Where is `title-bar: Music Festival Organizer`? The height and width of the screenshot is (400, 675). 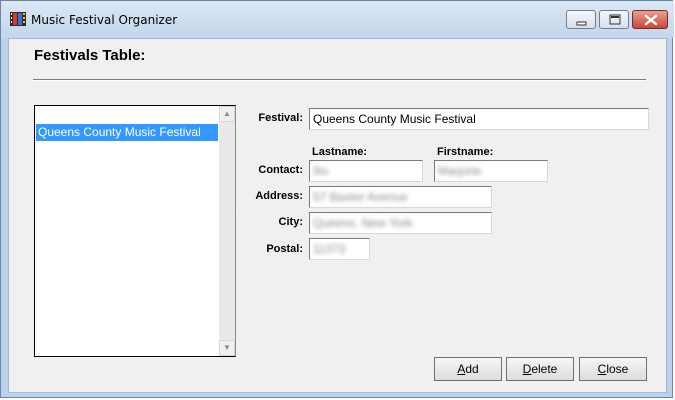 title-bar: Music Festival Organizer is located at coordinates (337, 19).